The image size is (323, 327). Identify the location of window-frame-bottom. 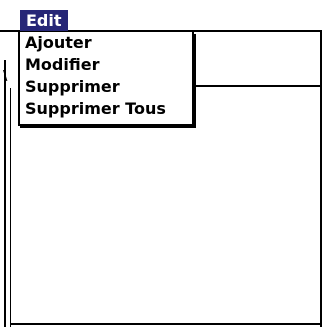
(166, 324).